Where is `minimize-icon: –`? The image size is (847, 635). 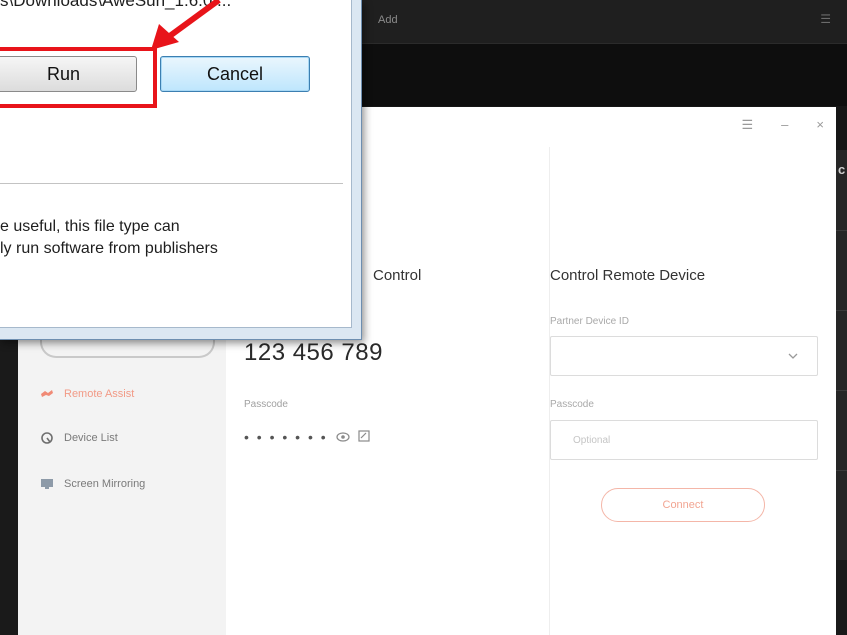
minimize-icon: – is located at coordinates (784, 125).